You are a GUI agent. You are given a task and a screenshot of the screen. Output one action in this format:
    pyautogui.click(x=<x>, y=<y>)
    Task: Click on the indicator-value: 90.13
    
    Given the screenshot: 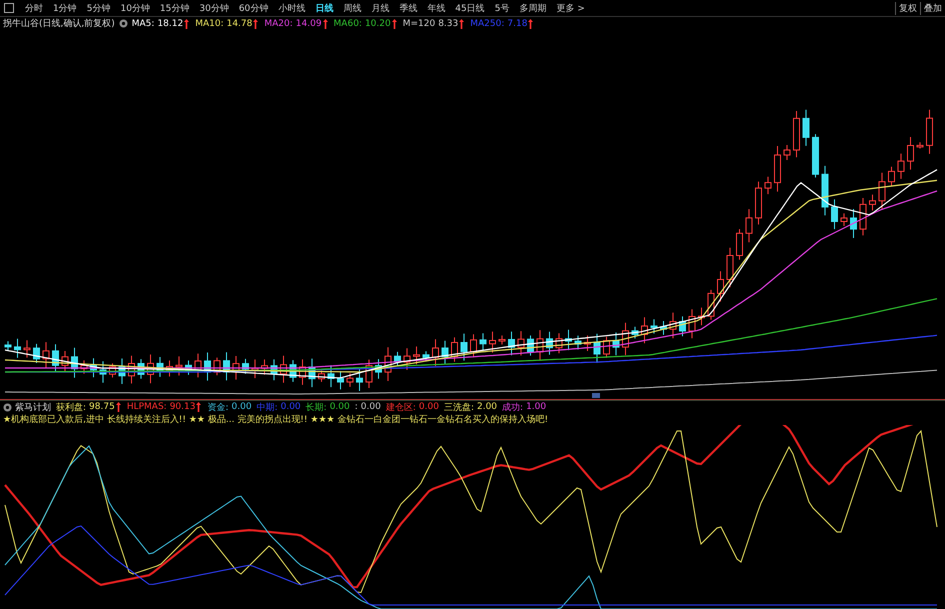 What is the action you would take?
    pyautogui.click(x=183, y=407)
    